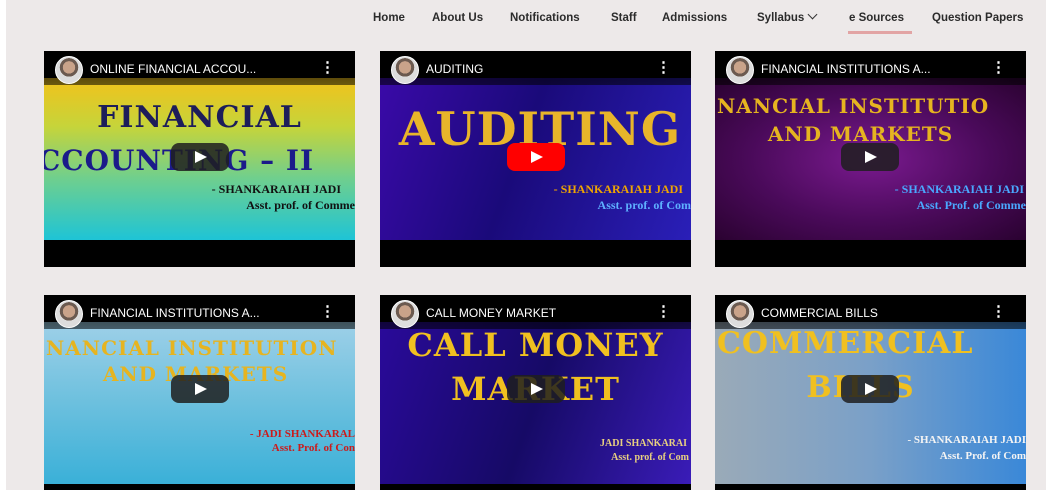 This screenshot has width=1048, height=493. What do you see at coordinates (457, 18) in the screenshot?
I see `nav-about-us: About Us` at bounding box center [457, 18].